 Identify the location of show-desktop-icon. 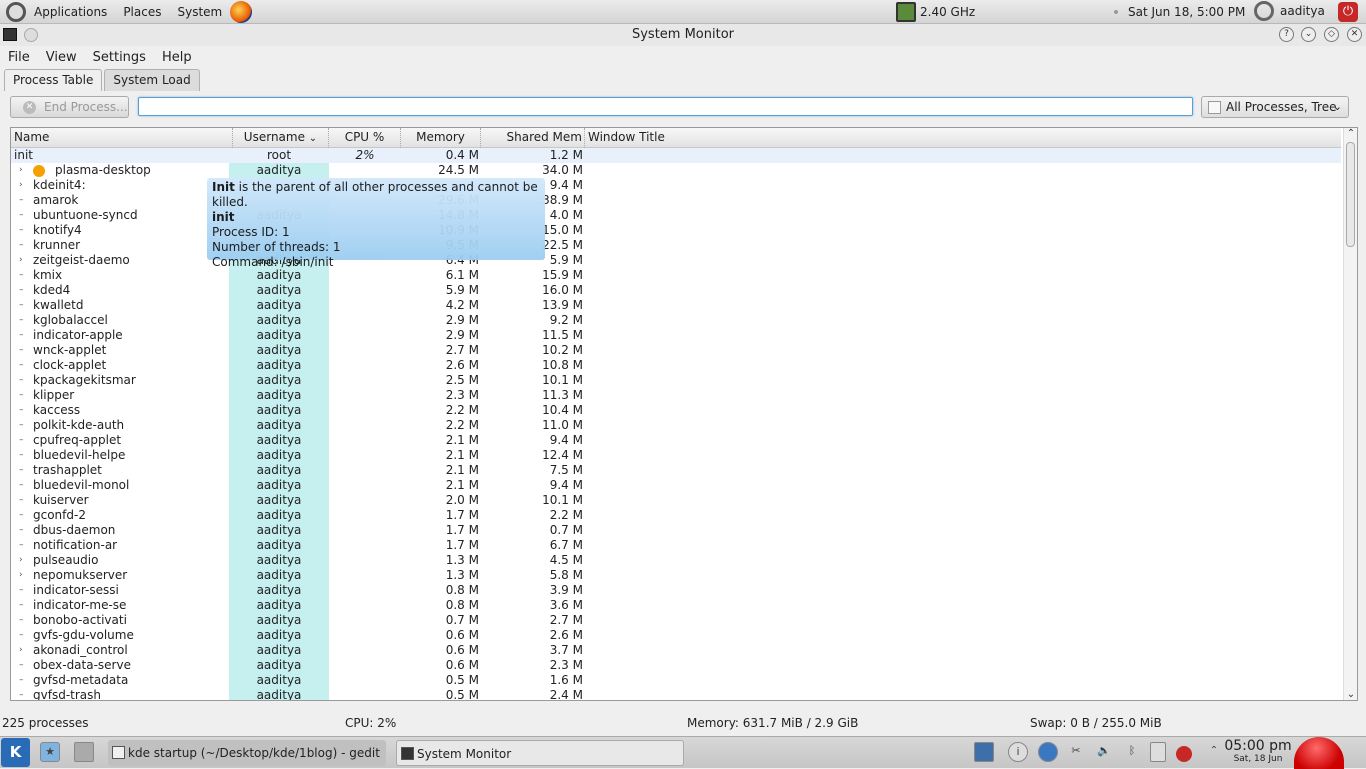
(84, 752).